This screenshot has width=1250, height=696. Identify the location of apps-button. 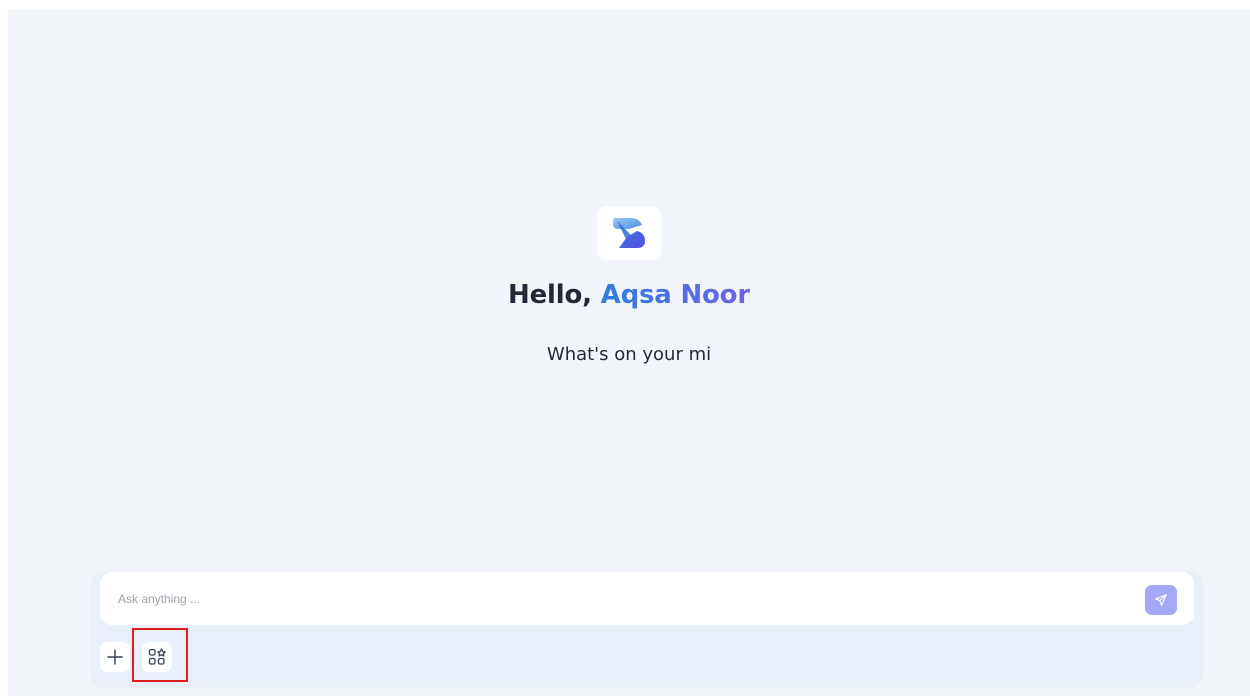
(157, 657).